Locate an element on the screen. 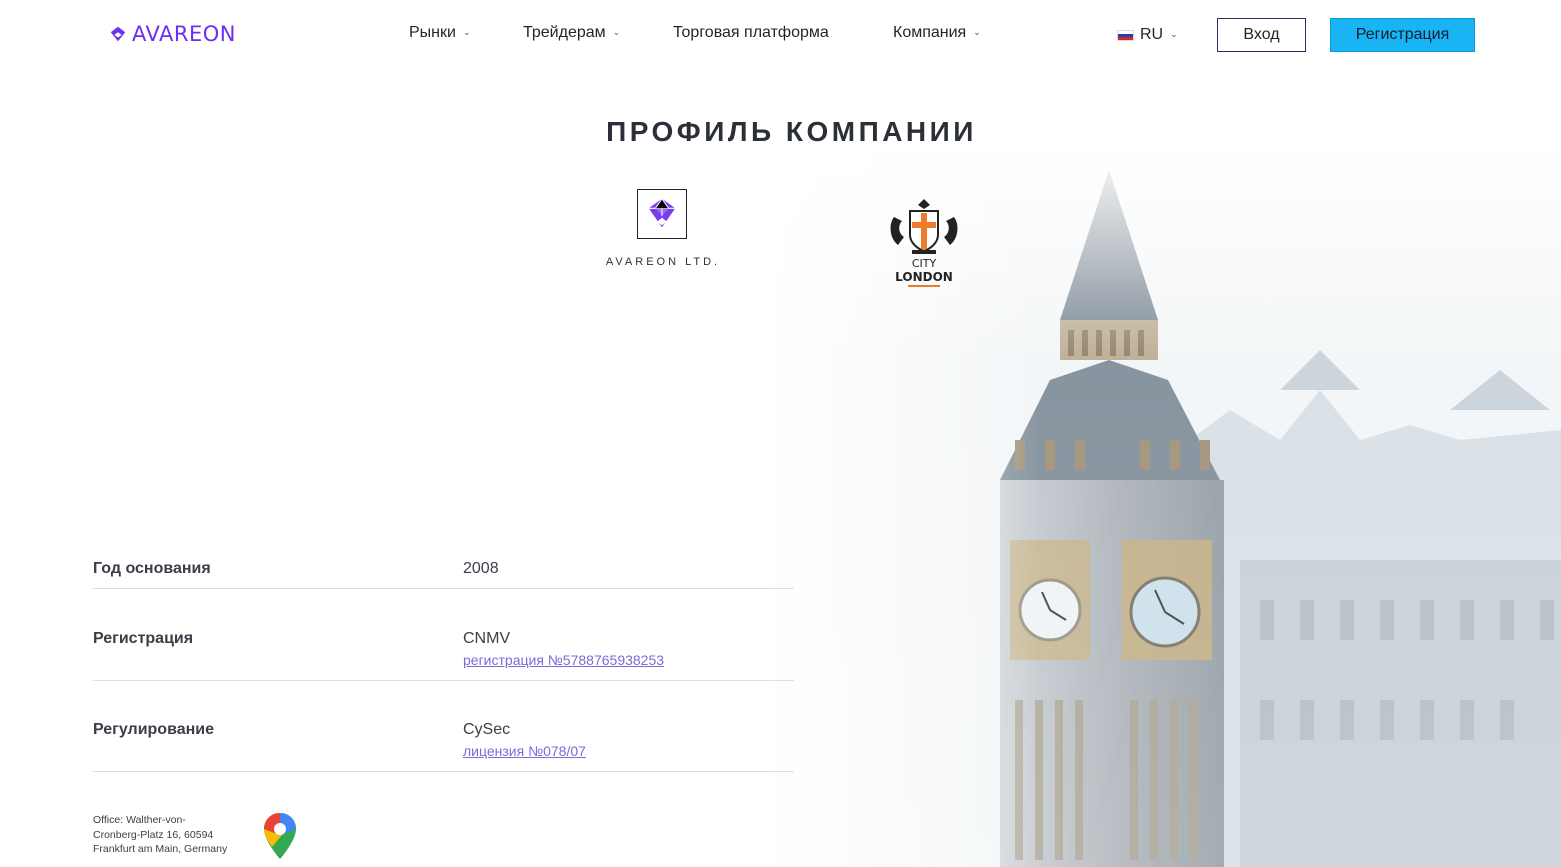 This screenshot has width=1561, height=867. row-value: 2008 is located at coordinates (481, 568).